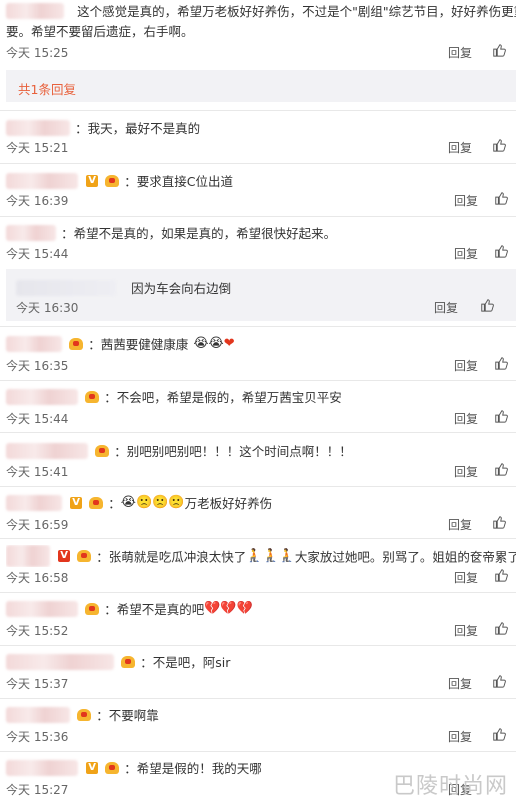 The image size is (516, 803). I want to click on comment-meta: 今天 16:59 回复, so click(261, 525).